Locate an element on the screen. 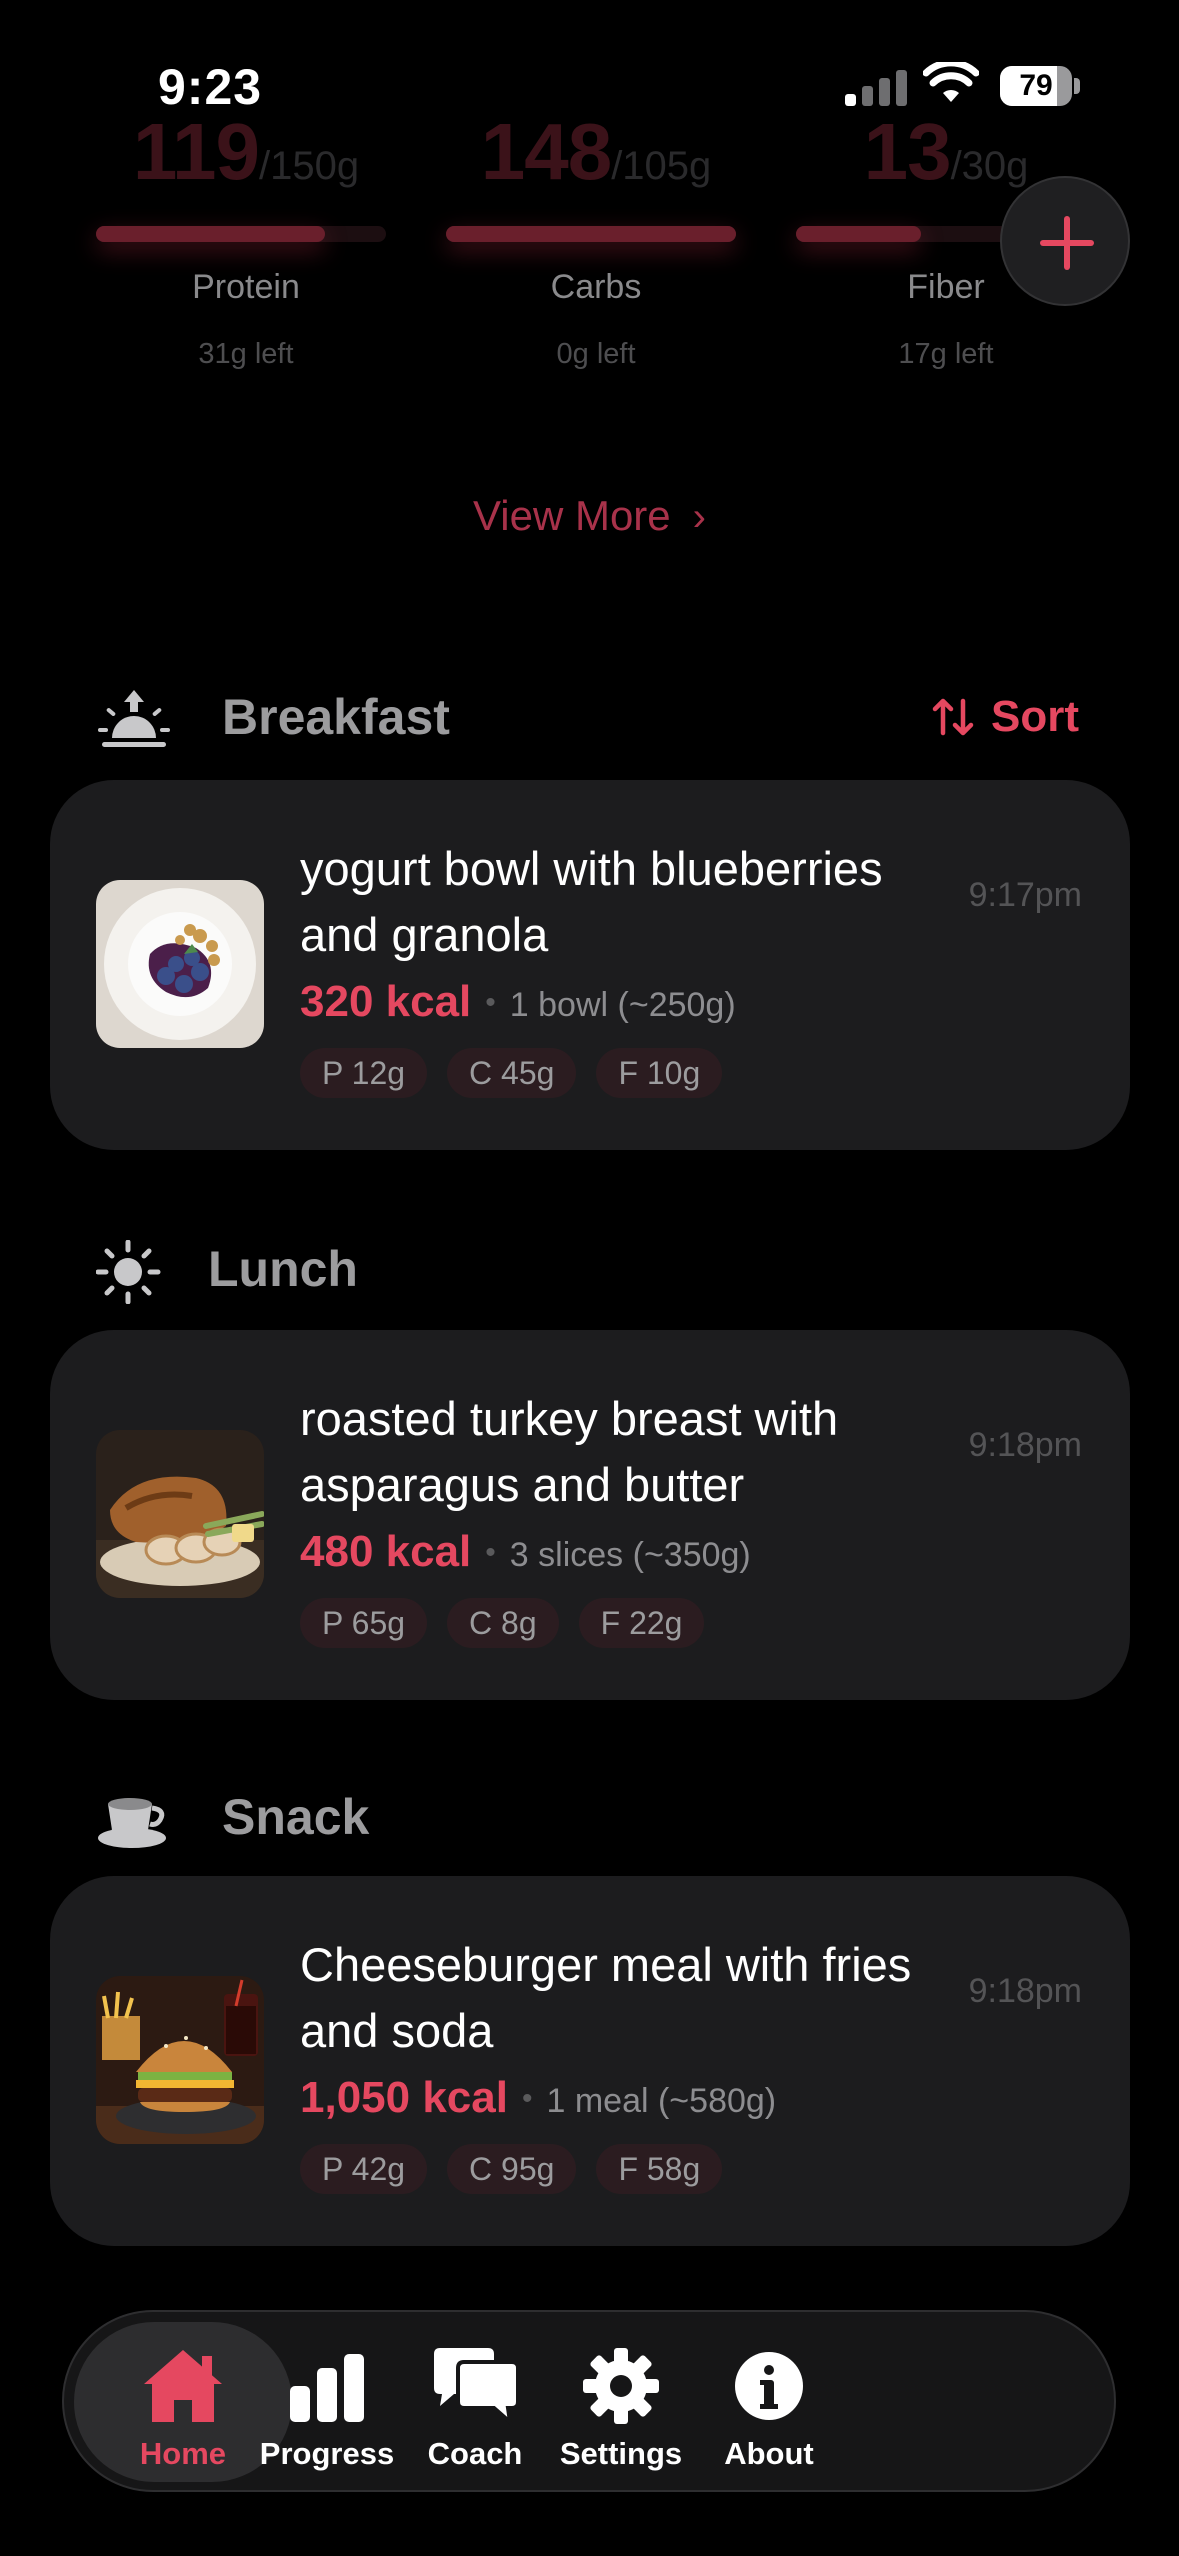  section-header-breakfast: Breakfast Sort is located at coordinates (589, 720).